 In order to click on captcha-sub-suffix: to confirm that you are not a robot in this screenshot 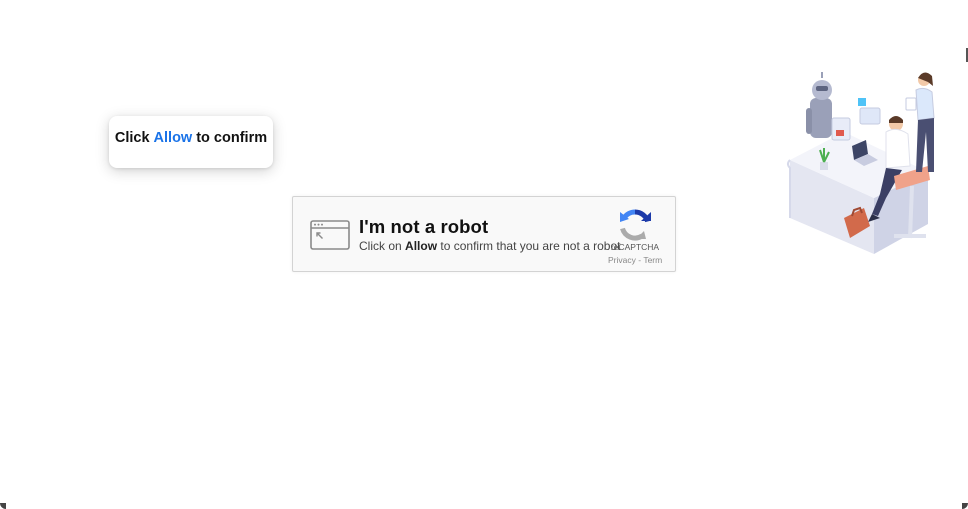, I will do `click(530, 246)`.